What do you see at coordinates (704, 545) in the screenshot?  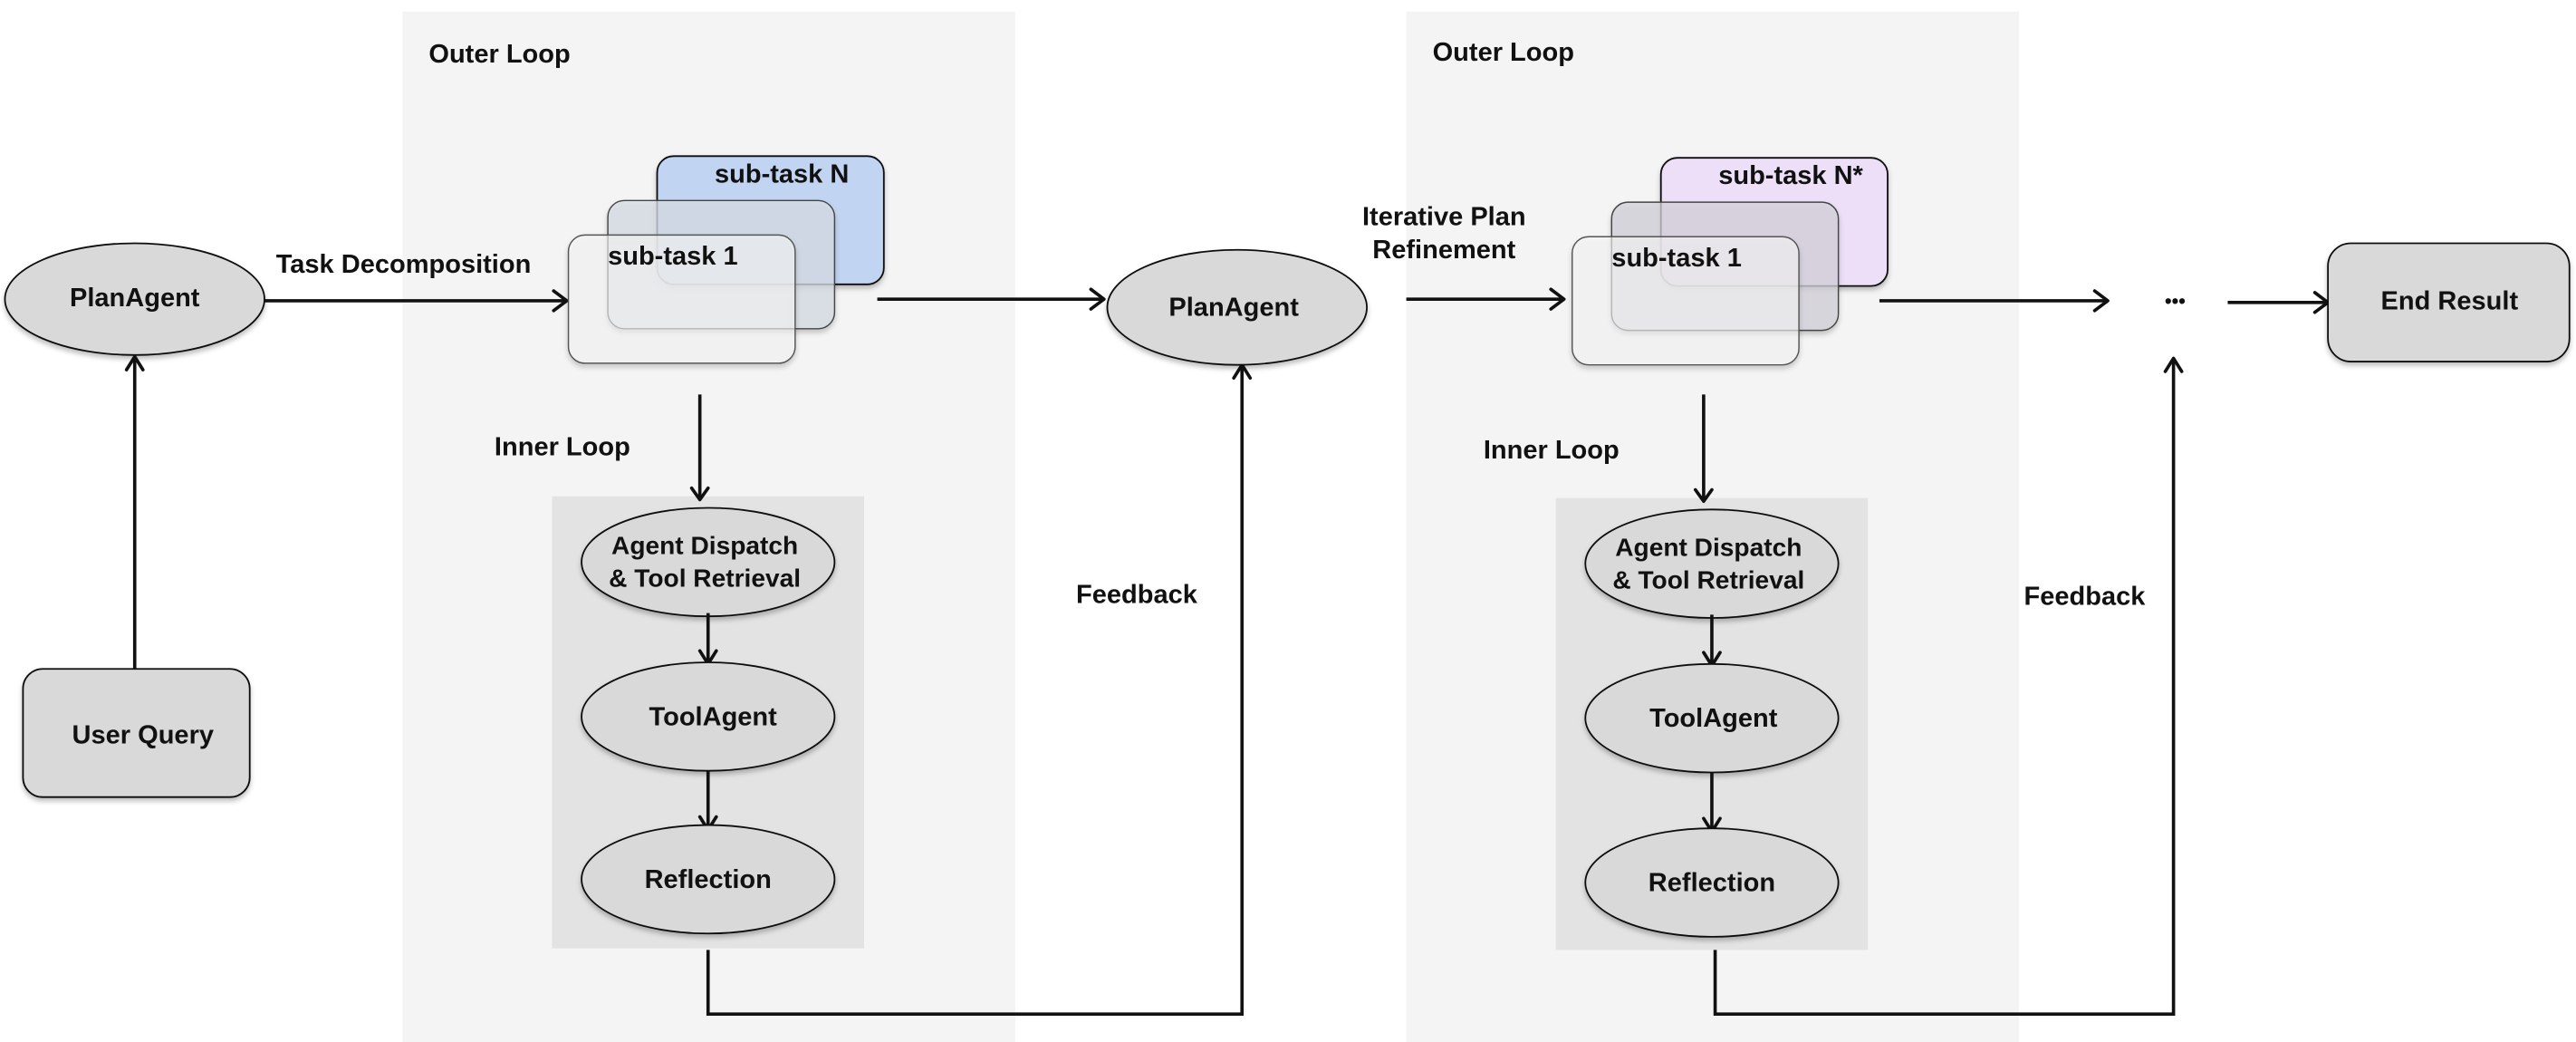 I see `dispatch-label-1a: Agent Dispatch` at bounding box center [704, 545].